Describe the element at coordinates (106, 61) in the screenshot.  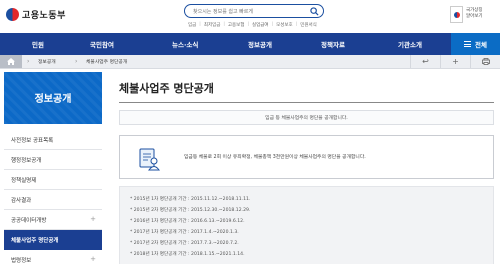
I see `breadcrumb-item-current: 체불사업주 명단공개` at that location.